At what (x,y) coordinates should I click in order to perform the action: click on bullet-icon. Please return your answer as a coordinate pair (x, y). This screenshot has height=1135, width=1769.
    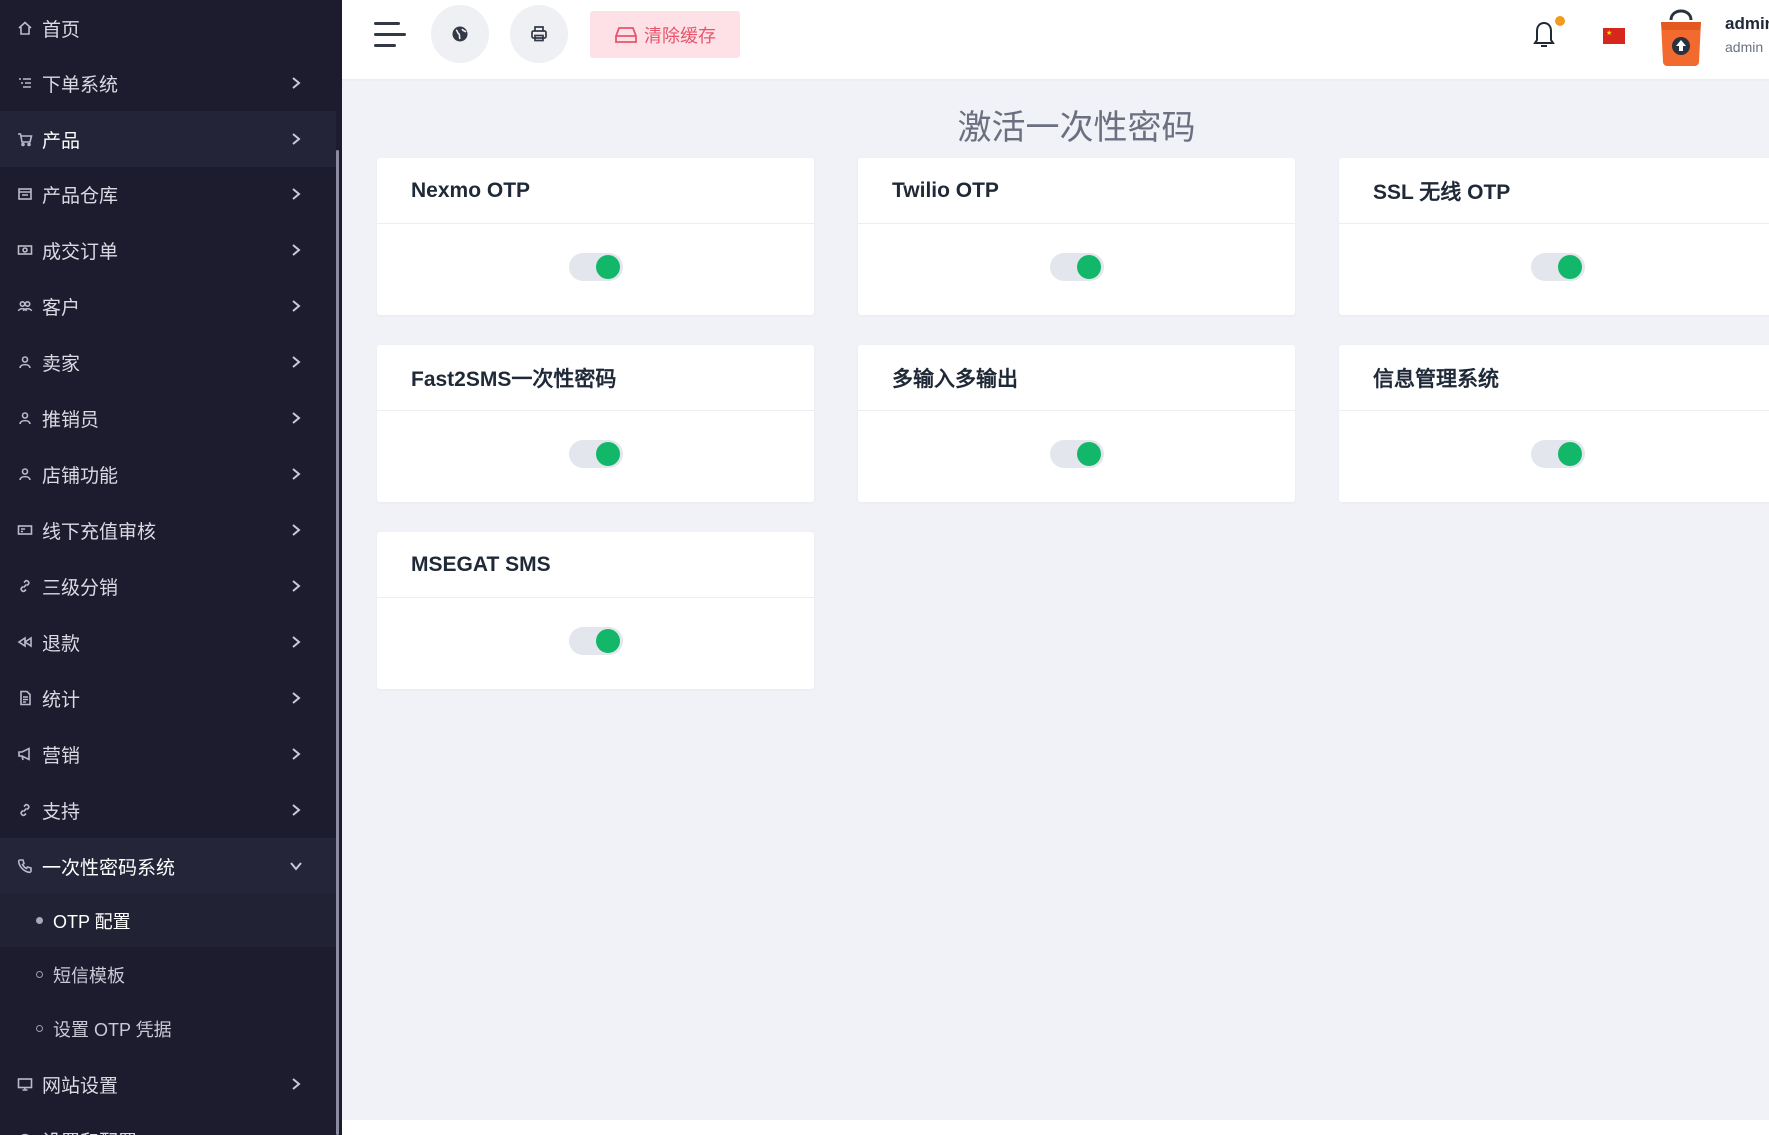
    Looking at the image, I should click on (39, 1028).